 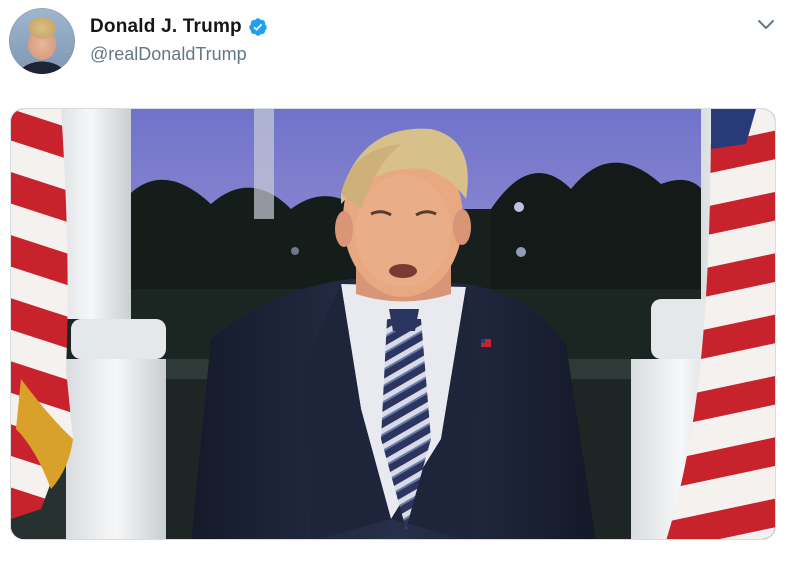 What do you see at coordinates (168, 54) in the screenshot?
I see `author-handle: @realDonaldTrump` at bounding box center [168, 54].